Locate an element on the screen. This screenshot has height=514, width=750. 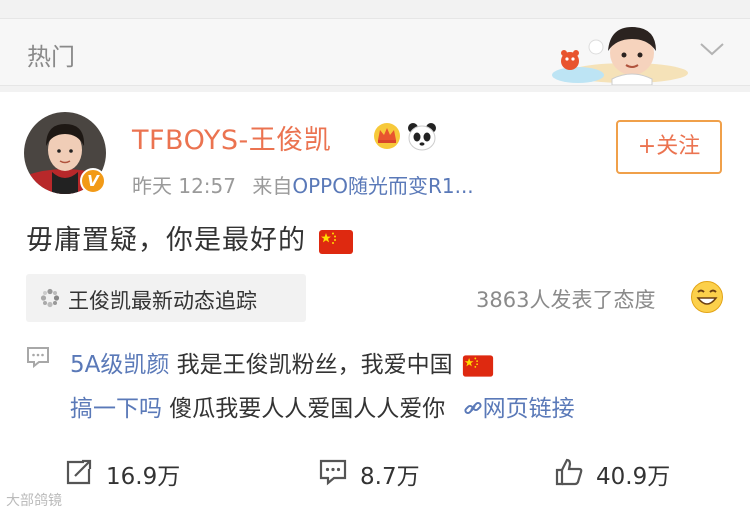
watermark: 大部鸽镜 is located at coordinates (34, 501).